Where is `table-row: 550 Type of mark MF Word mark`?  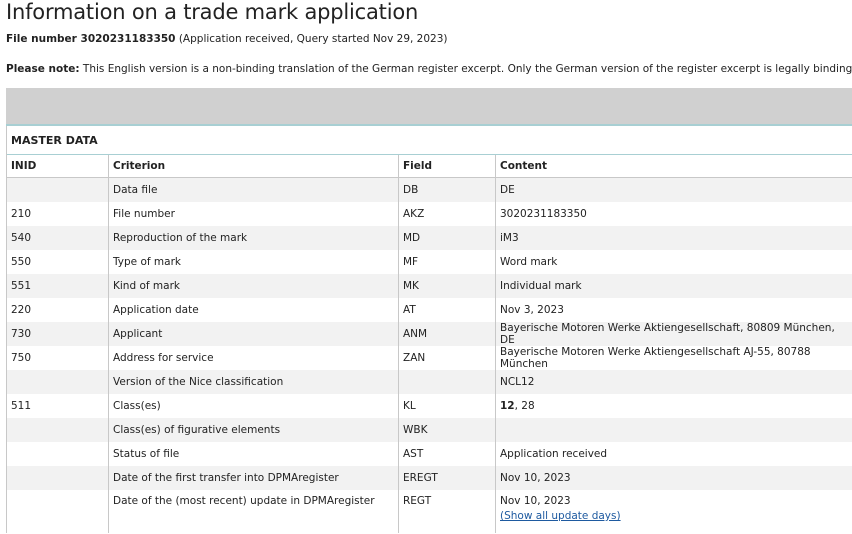
table-row: 550 Type of mark MF Word mark is located at coordinates (429, 262).